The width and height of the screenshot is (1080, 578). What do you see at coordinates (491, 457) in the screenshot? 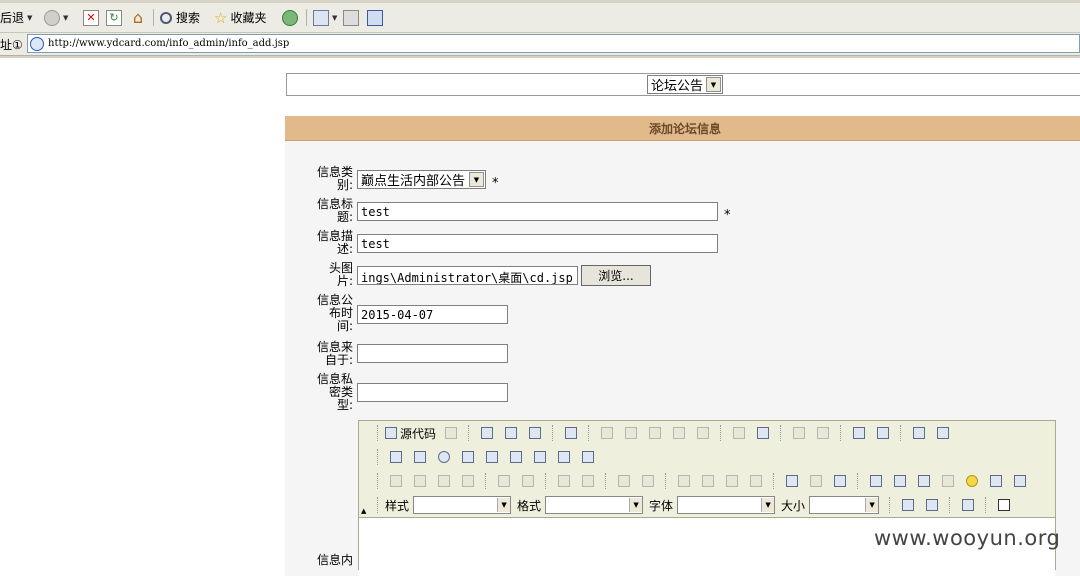
I see `textarea-button` at bounding box center [491, 457].